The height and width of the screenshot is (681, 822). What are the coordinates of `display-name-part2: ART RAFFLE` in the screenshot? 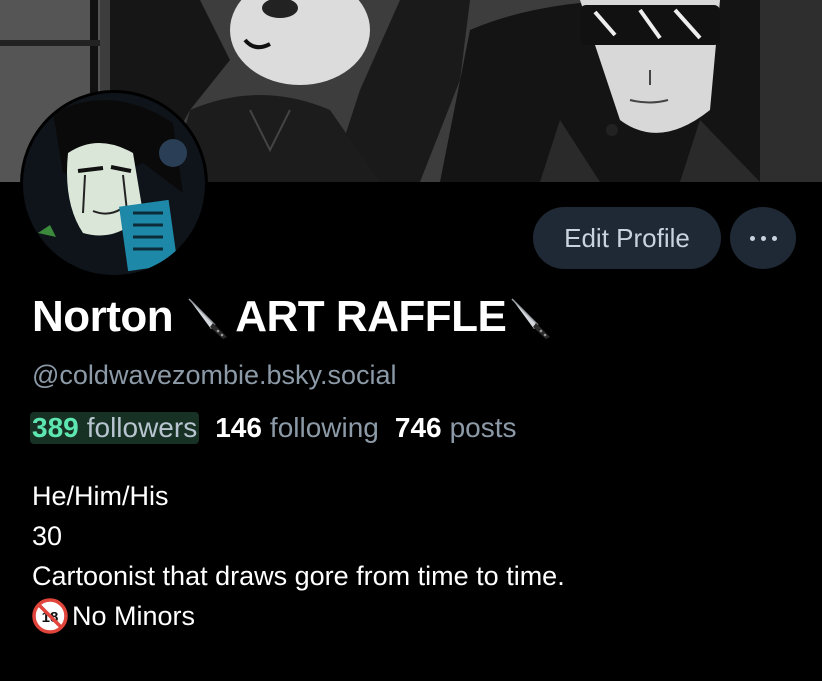 It's located at (371, 316).